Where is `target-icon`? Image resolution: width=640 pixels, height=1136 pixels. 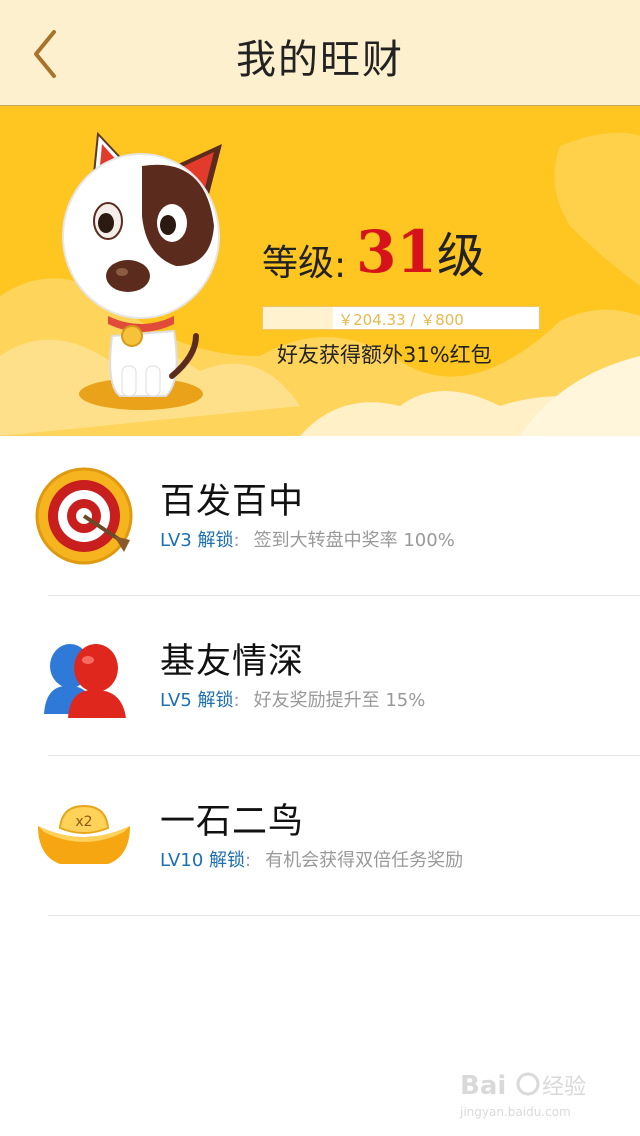 target-icon is located at coordinates (84, 516).